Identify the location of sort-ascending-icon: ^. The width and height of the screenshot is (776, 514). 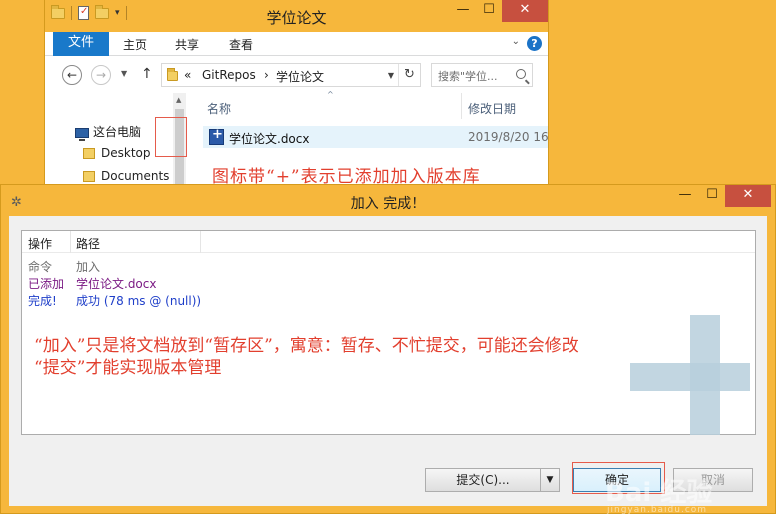
(330, 94).